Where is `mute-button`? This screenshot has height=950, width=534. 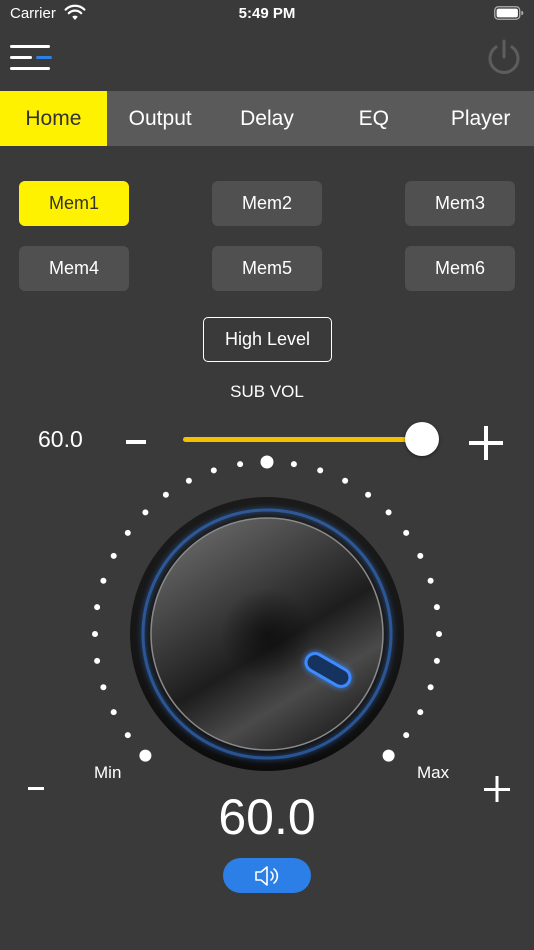
mute-button is located at coordinates (267, 875).